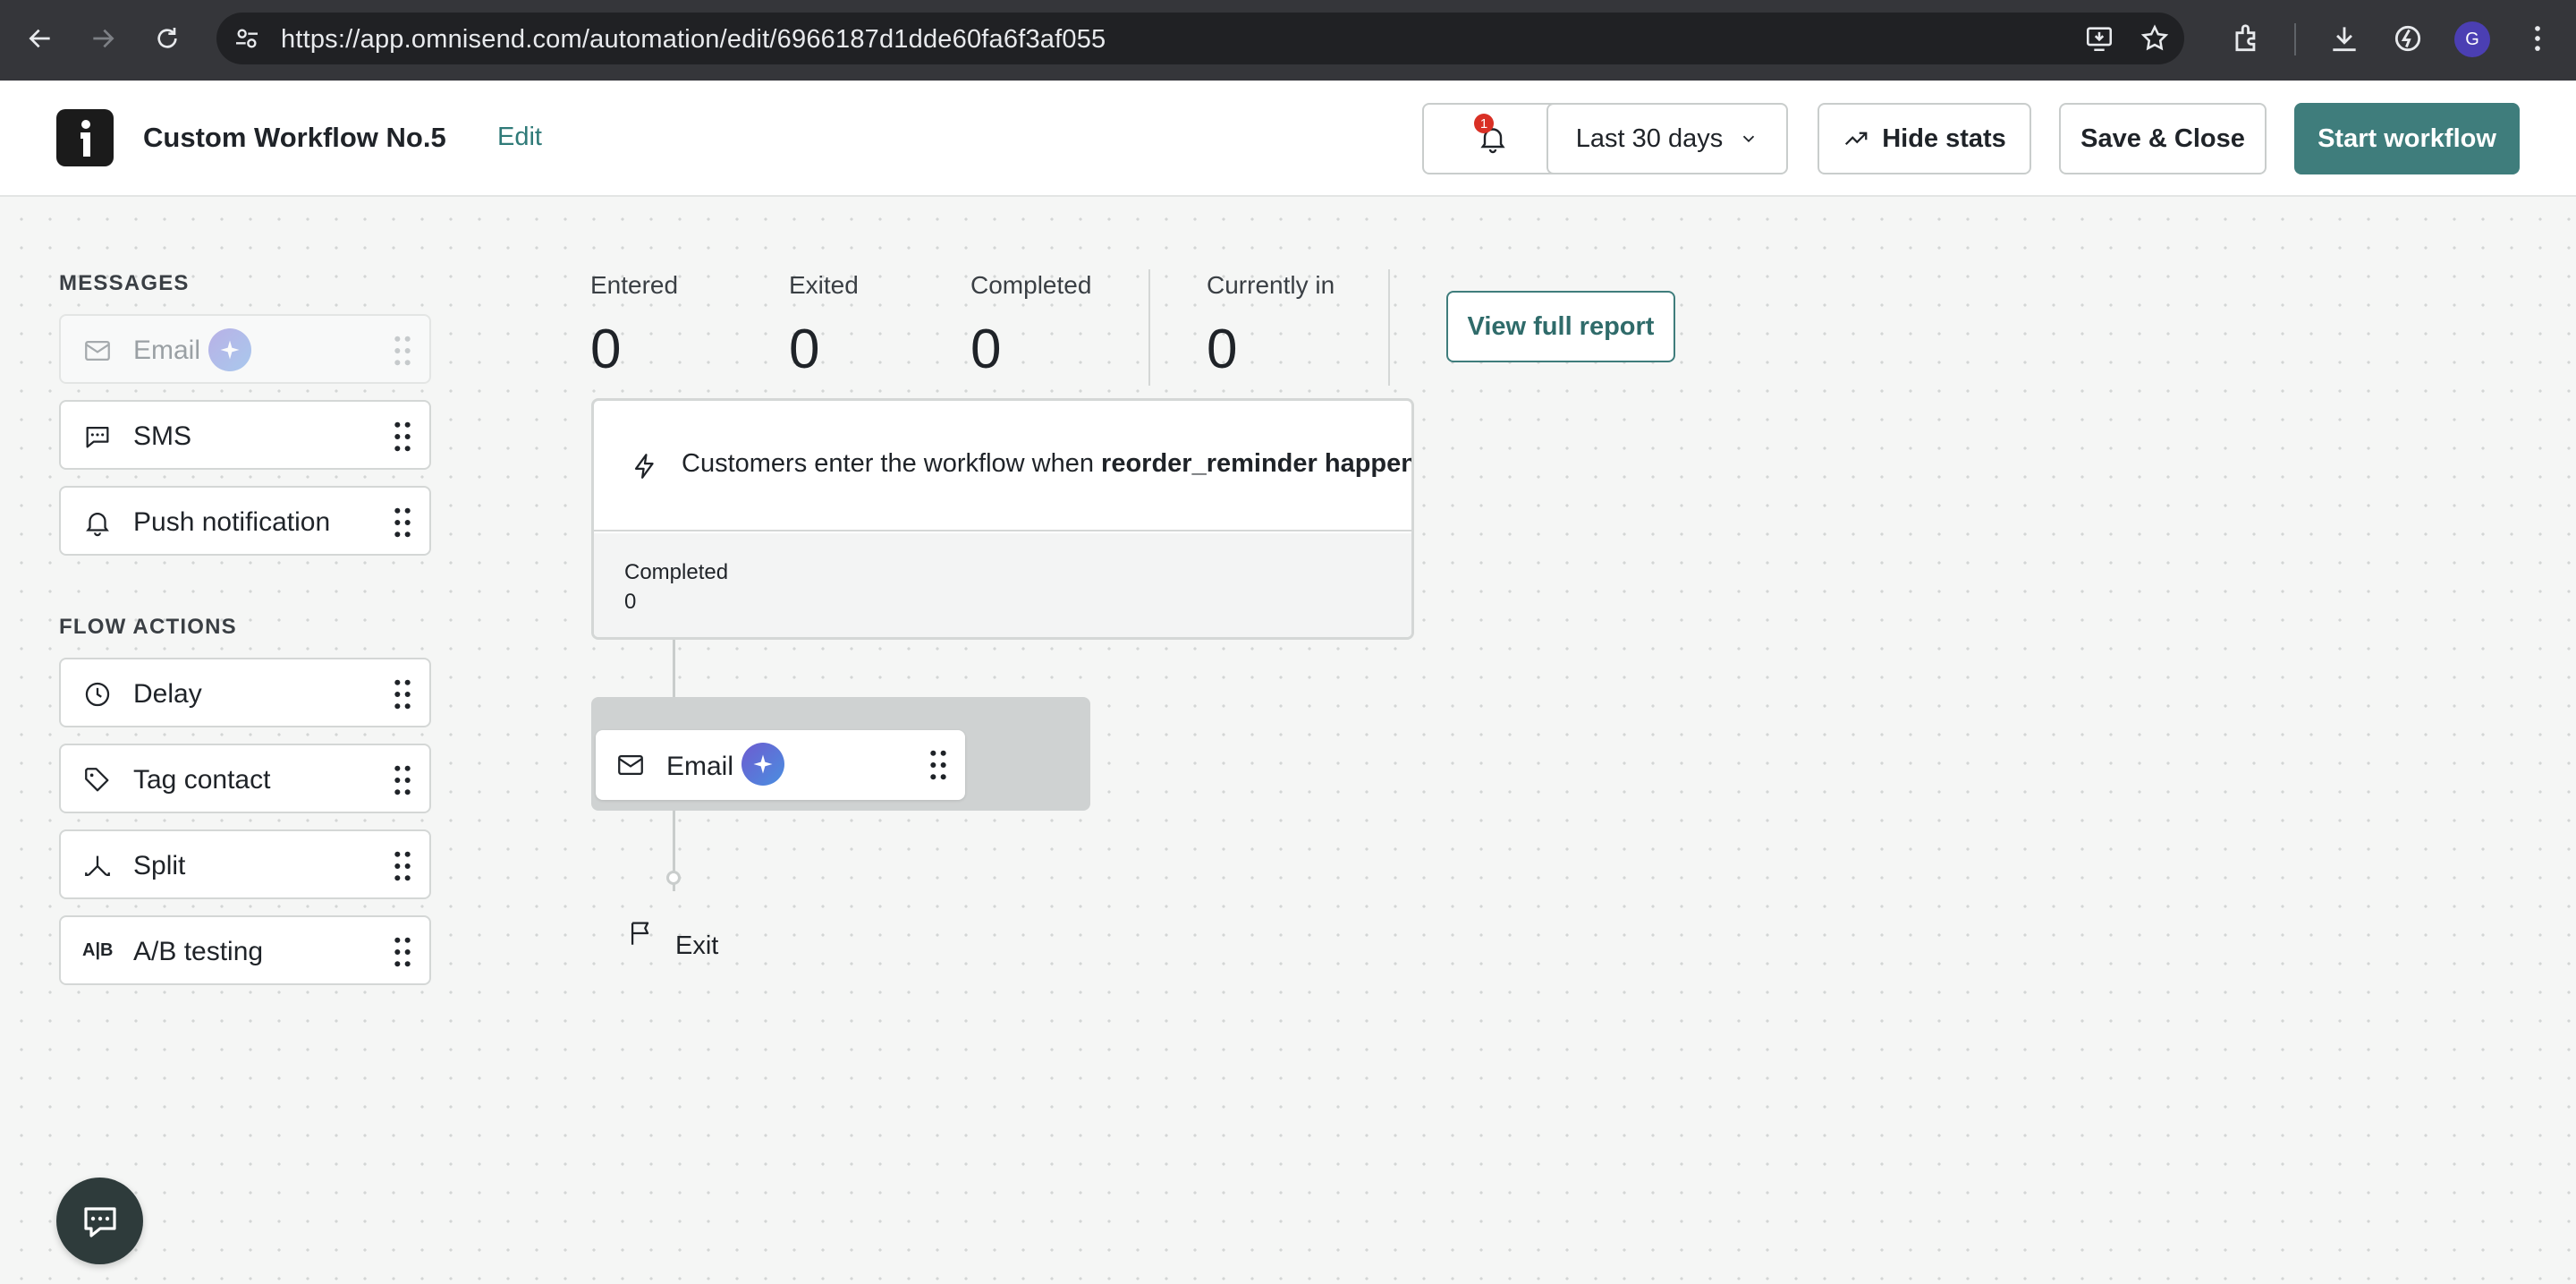 Image resolution: width=2576 pixels, height=1284 pixels. I want to click on ab-icon: A|B, so click(98, 950).